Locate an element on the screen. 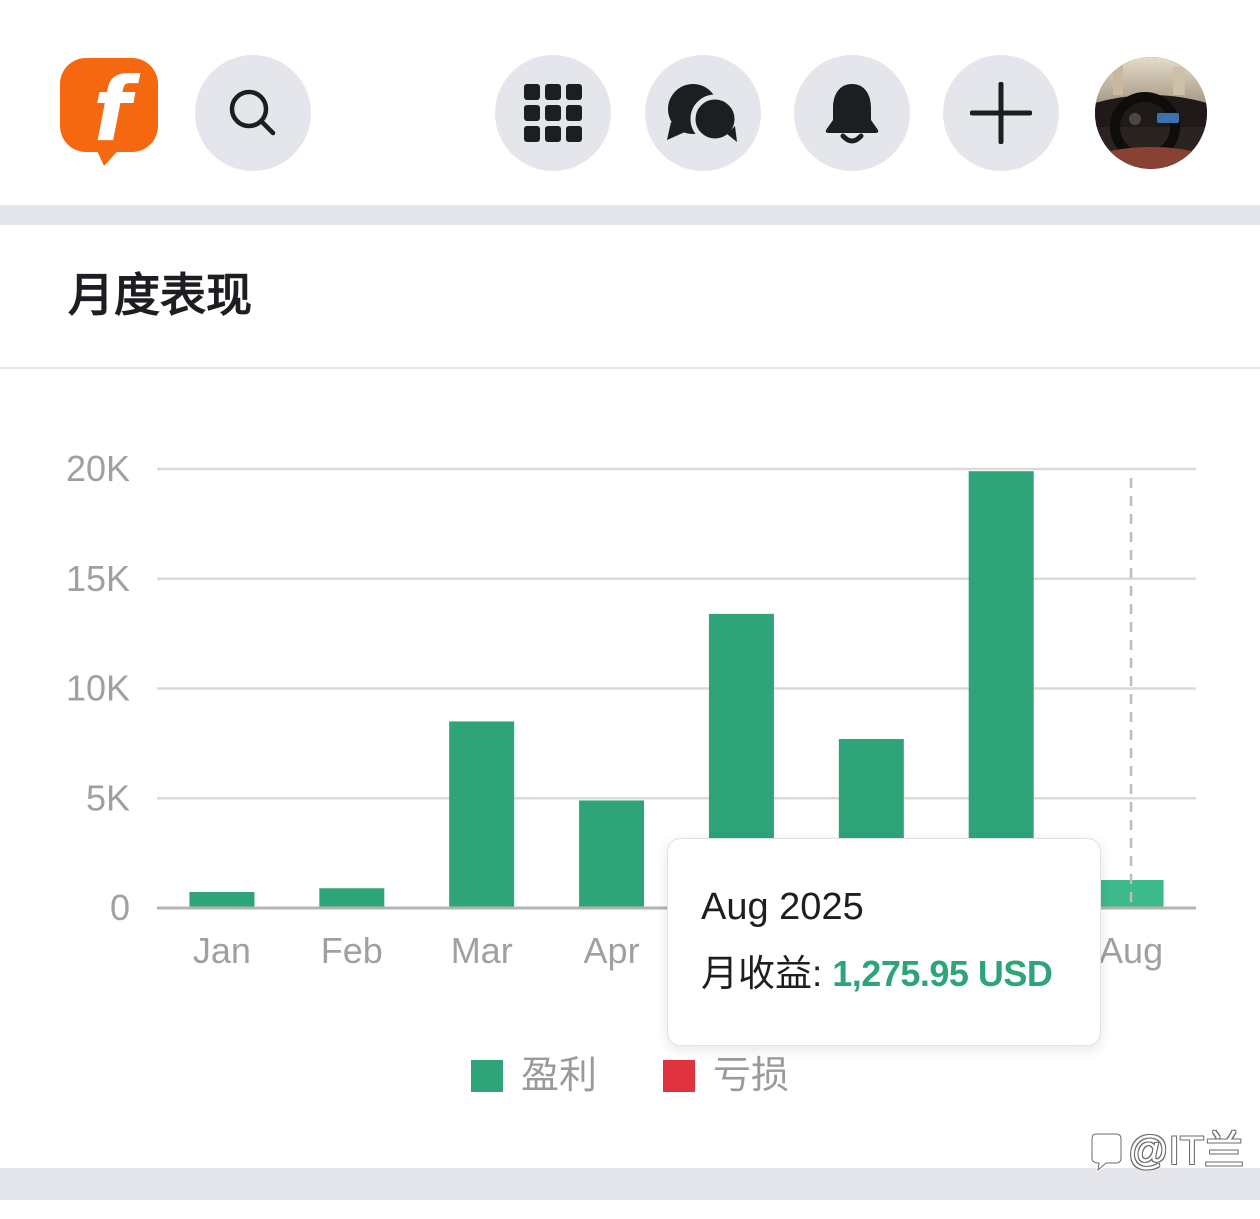 This screenshot has height=1219, width=1260. chart-tooltip: Aug 2025 月收益: 1,275.95 USD is located at coordinates (884, 942).